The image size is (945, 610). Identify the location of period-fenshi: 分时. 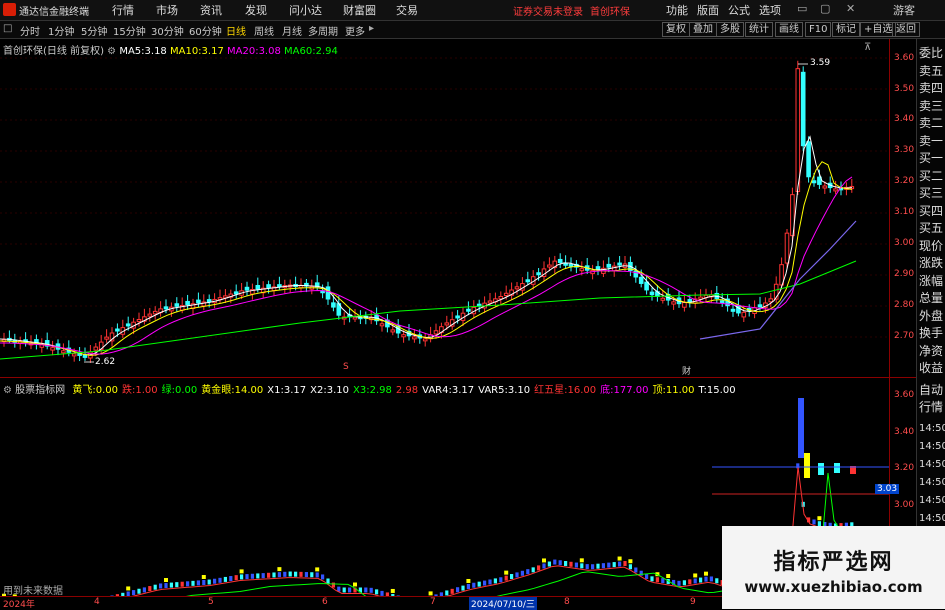
(30, 30).